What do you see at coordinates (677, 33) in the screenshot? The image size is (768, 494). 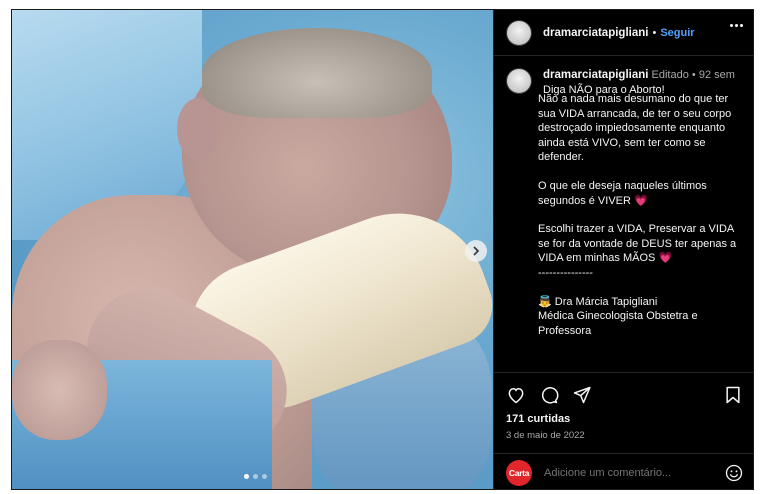 I see `follow-button: Seguir` at bounding box center [677, 33].